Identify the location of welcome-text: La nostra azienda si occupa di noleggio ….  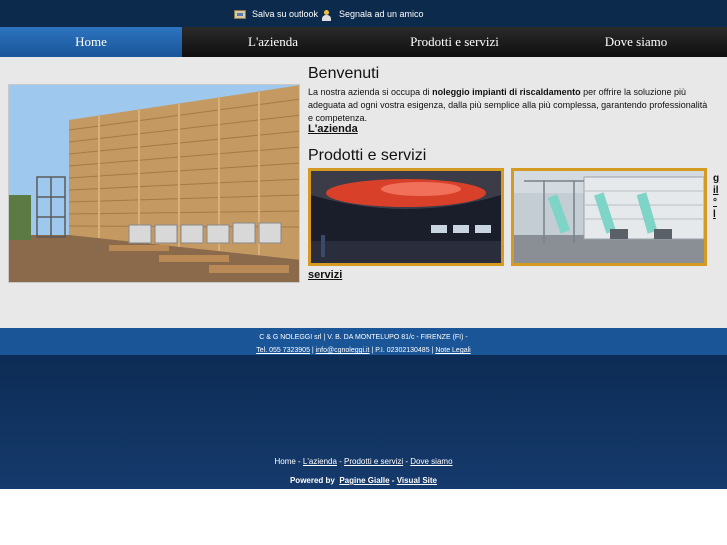
(508, 105).